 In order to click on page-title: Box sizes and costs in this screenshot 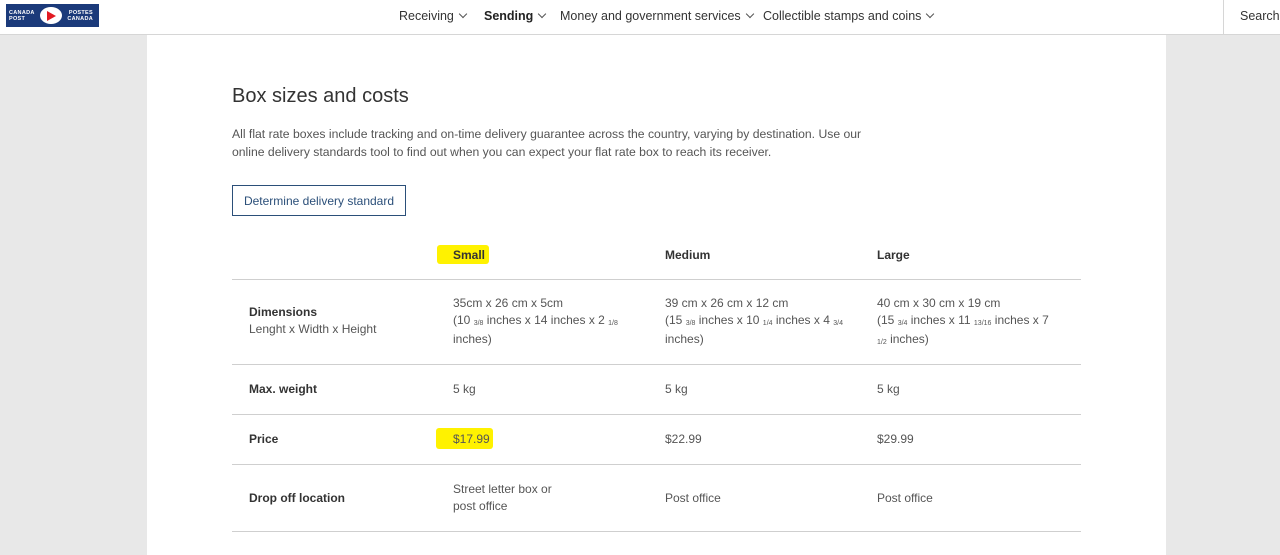, I will do `click(320, 96)`.